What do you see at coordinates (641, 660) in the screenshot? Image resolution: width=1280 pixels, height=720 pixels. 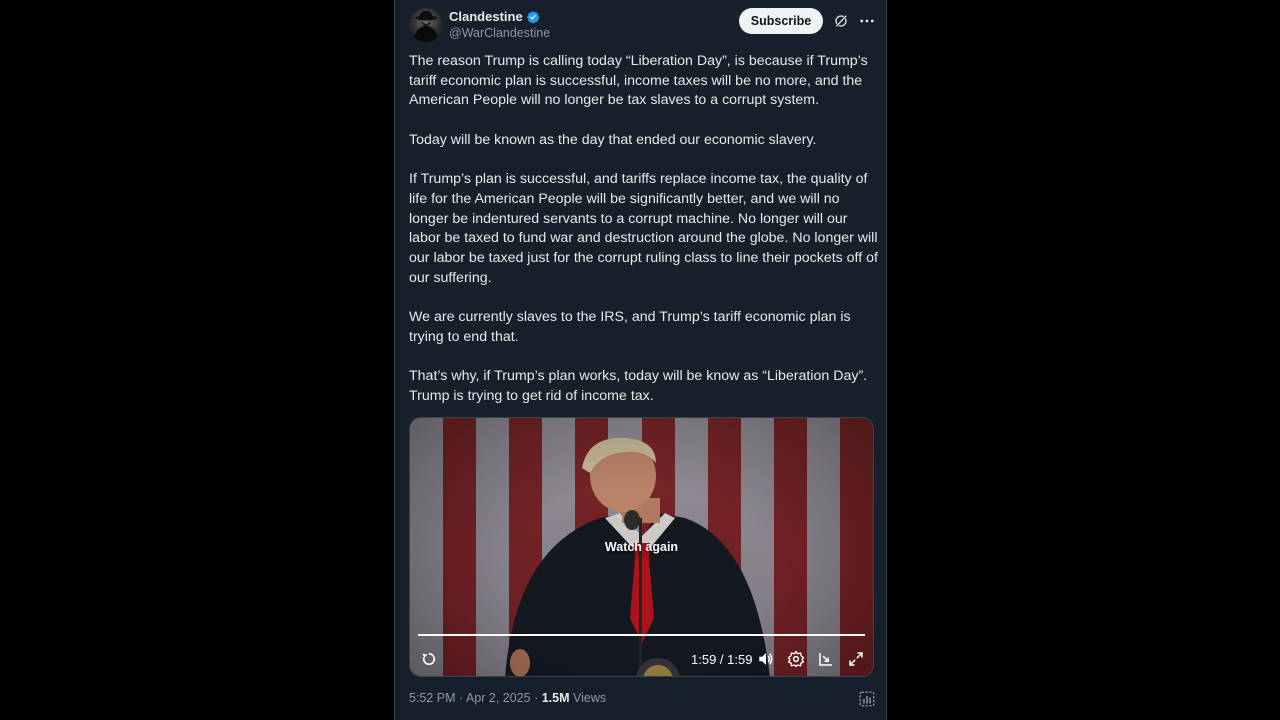 I see `video-controls: 1:59 / 1:59` at bounding box center [641, 660].